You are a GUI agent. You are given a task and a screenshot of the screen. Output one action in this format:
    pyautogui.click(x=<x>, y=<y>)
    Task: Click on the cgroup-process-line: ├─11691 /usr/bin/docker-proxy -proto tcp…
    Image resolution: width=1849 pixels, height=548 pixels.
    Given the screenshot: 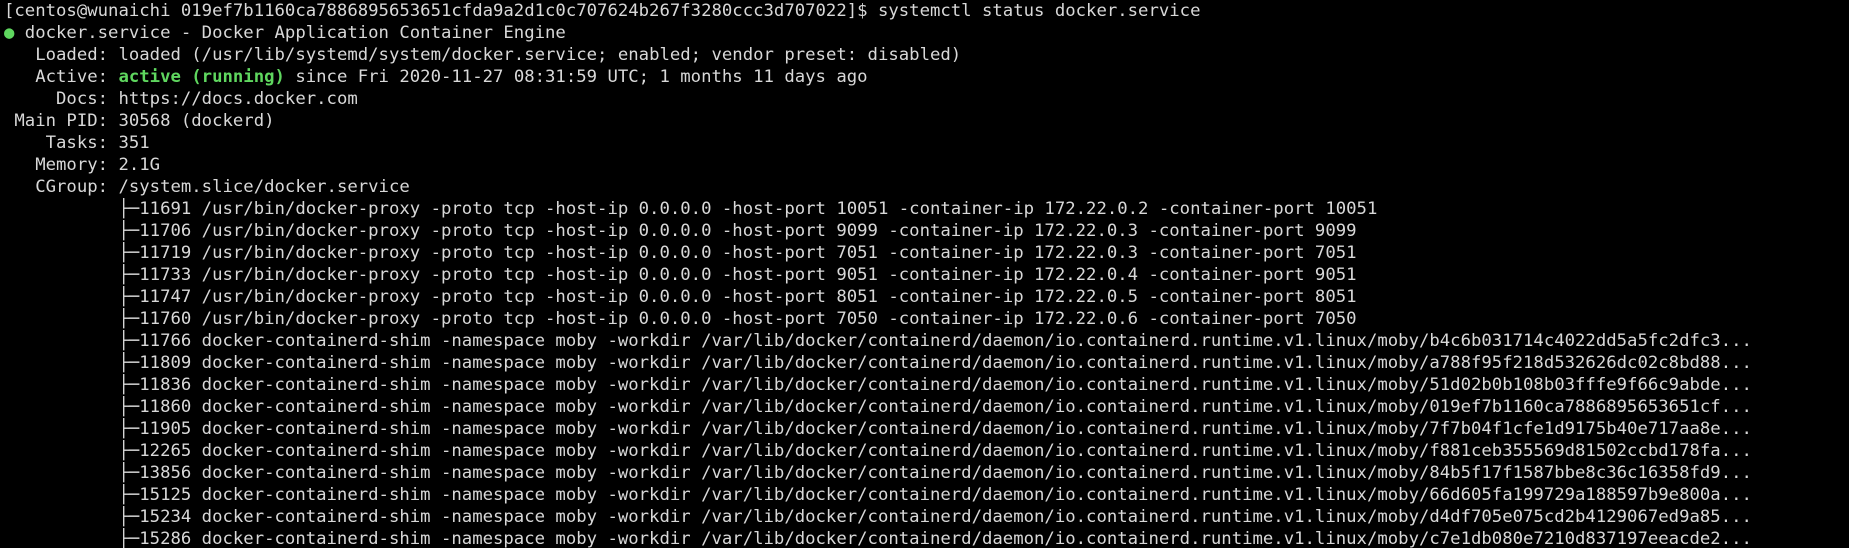 What is the action you would take?
    pyautogui.click(x=691, y=209)
    